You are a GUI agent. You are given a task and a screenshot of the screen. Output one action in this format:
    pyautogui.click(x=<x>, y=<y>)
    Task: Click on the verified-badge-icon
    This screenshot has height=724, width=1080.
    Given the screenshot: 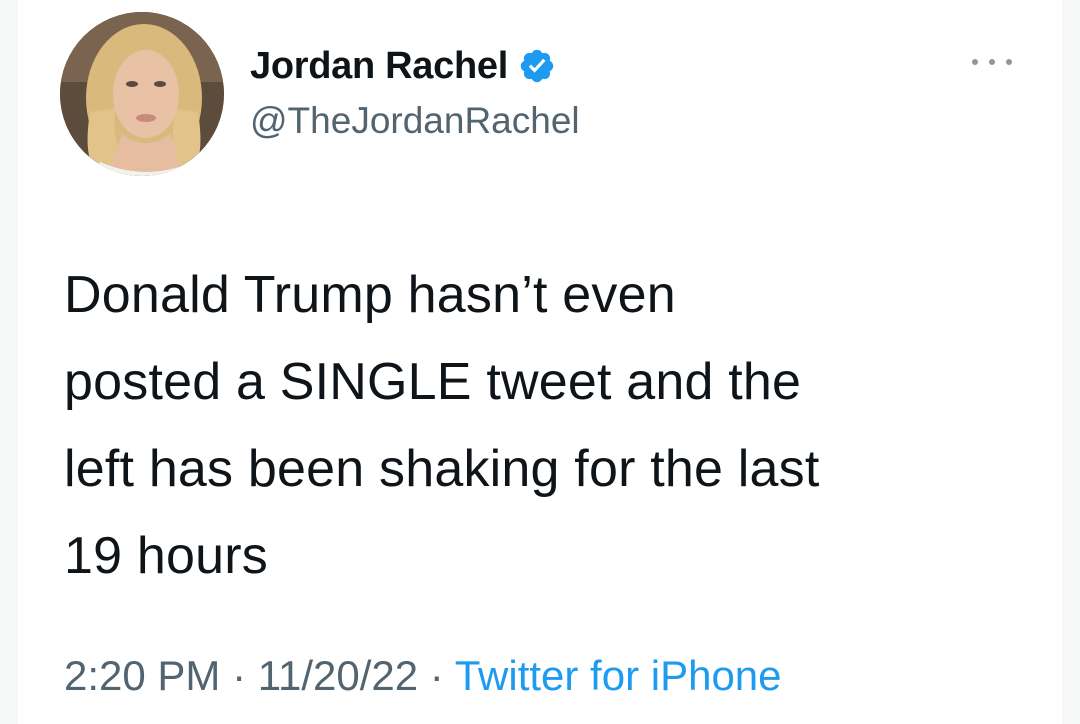 What is the action you would take?
    pyautogui.click(x=537, y=66)
    